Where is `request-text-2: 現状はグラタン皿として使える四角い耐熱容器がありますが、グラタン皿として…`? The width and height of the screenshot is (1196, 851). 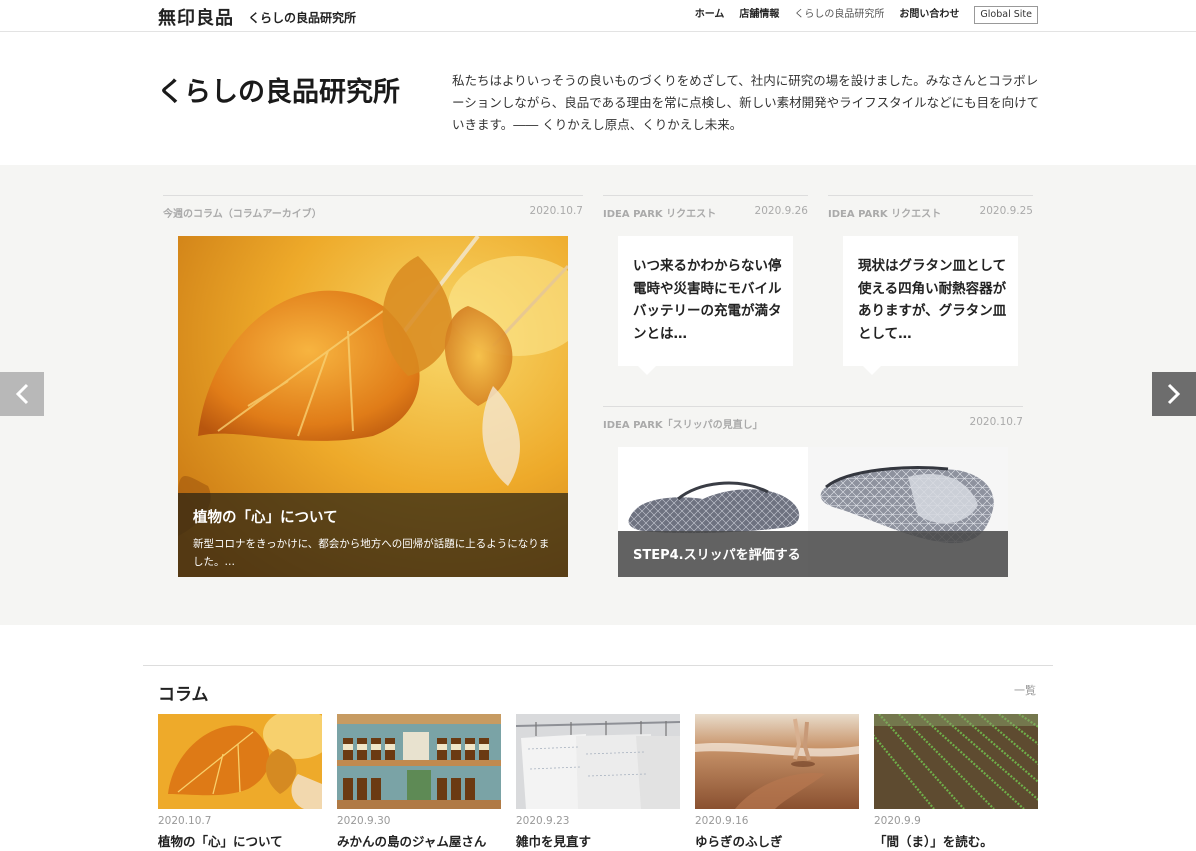 request-text-2: 現状はグラタン皿として使える四角い耐熱容器がありますが、グラタン皿として… is located at coordinates (932, 300).